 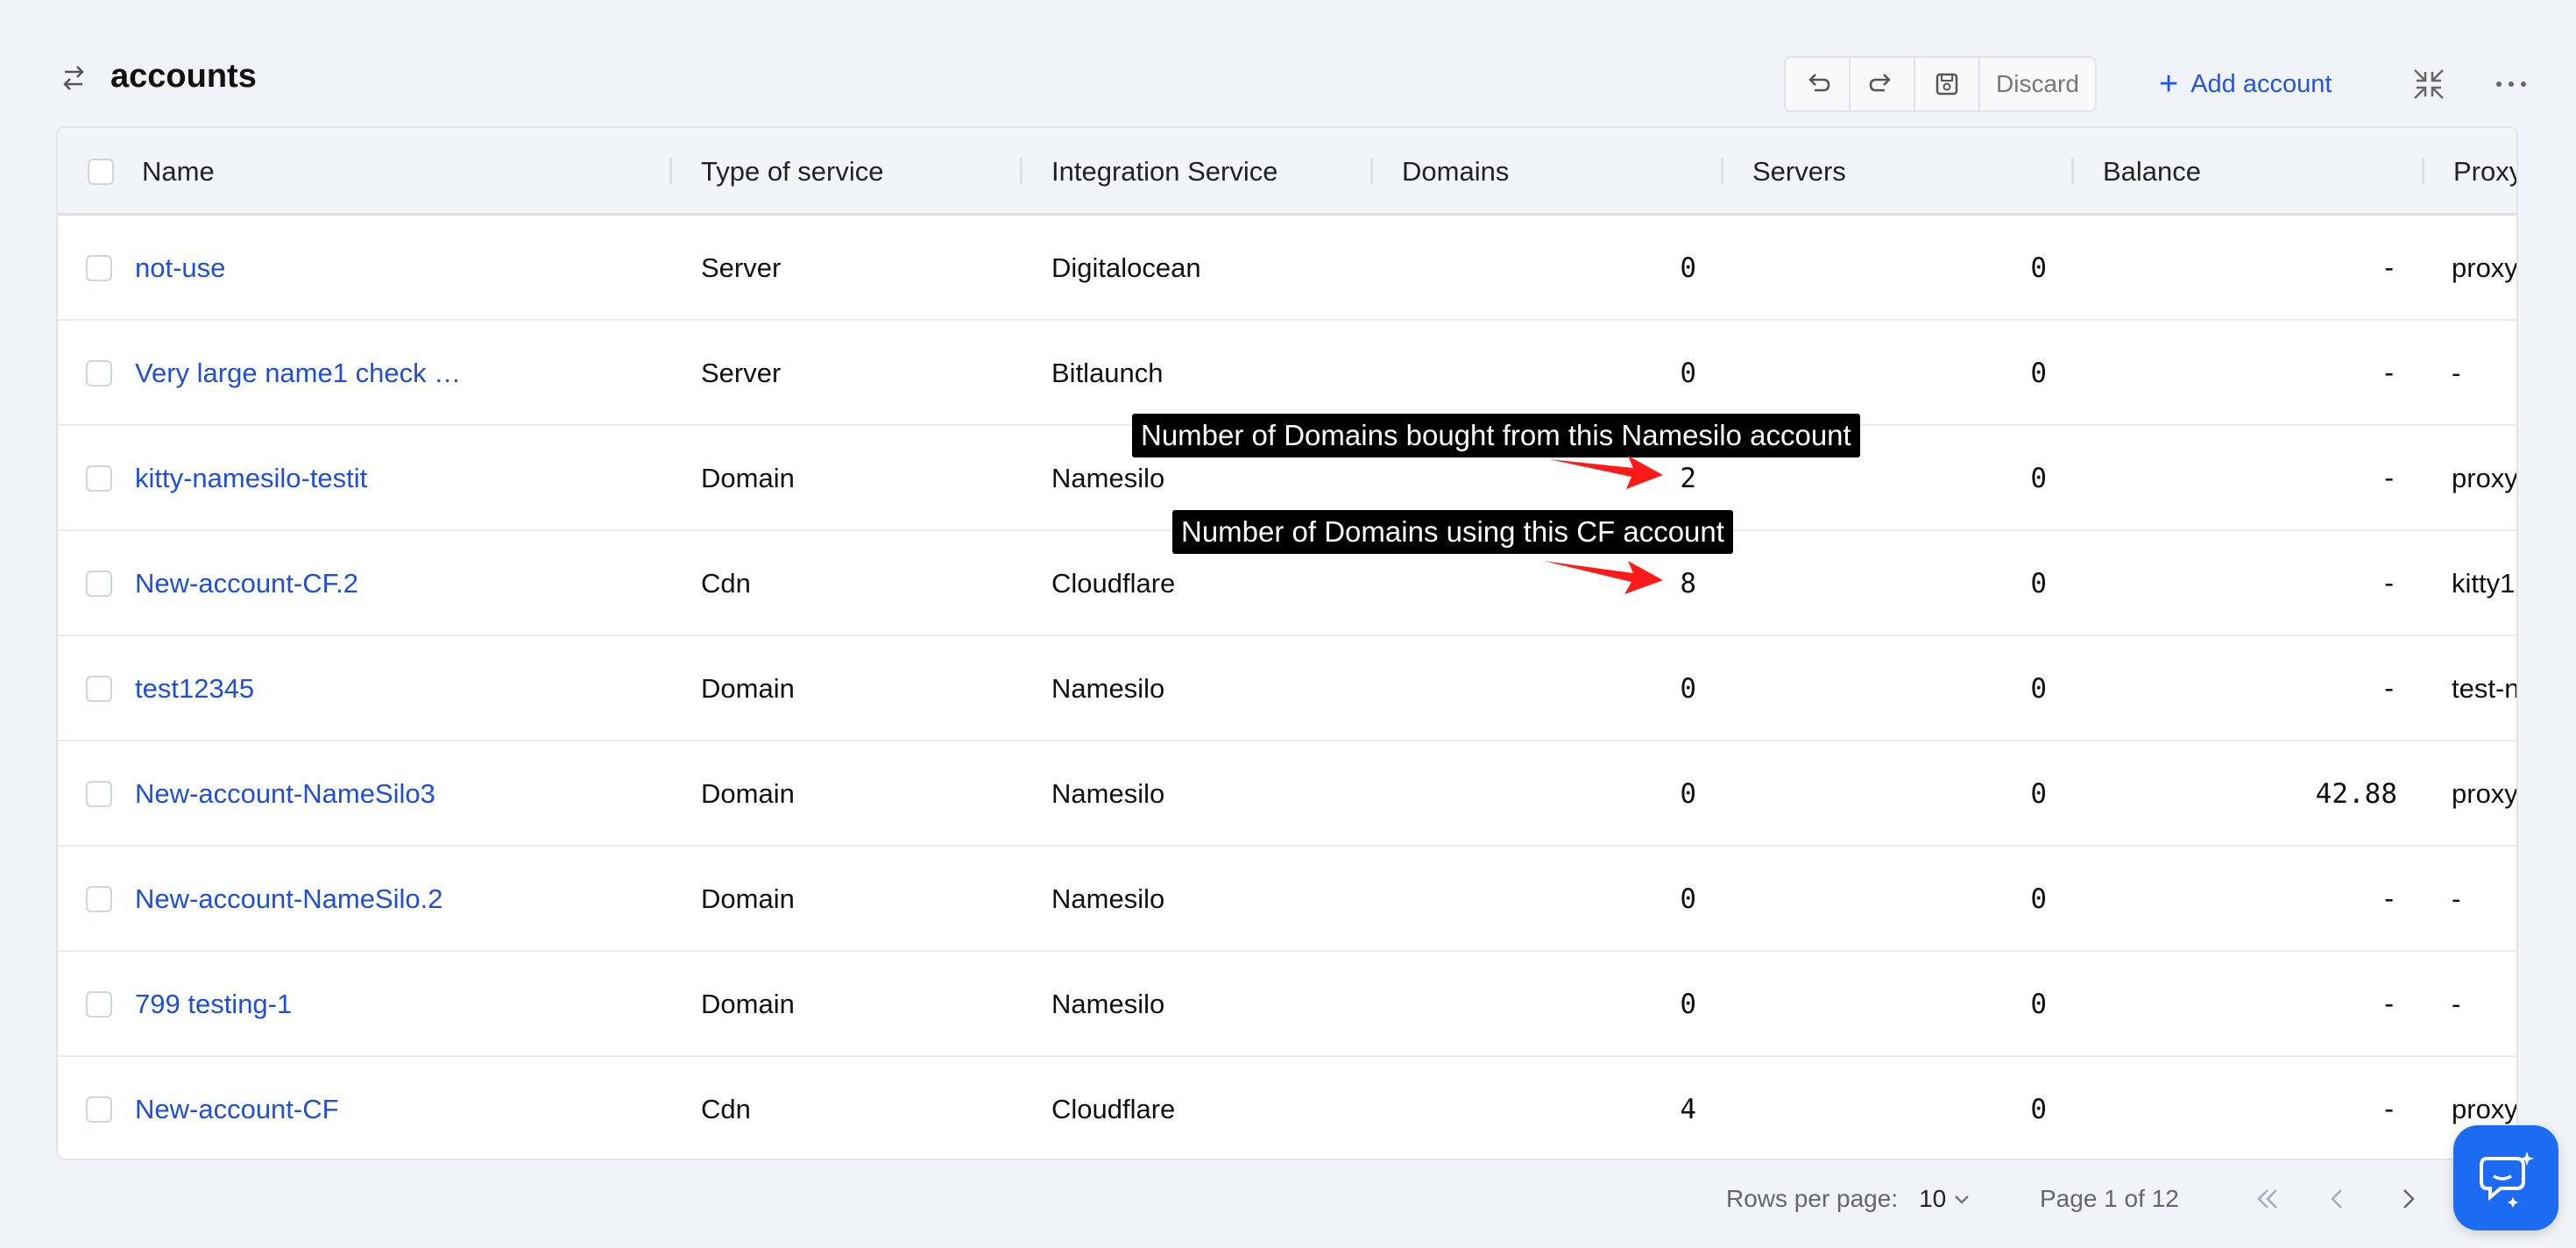 What do you see at coordinates (398, 899) in the screenshot?
I see `account-name-link: New-account-NameSilo.2` at bounding box center [398, 899].